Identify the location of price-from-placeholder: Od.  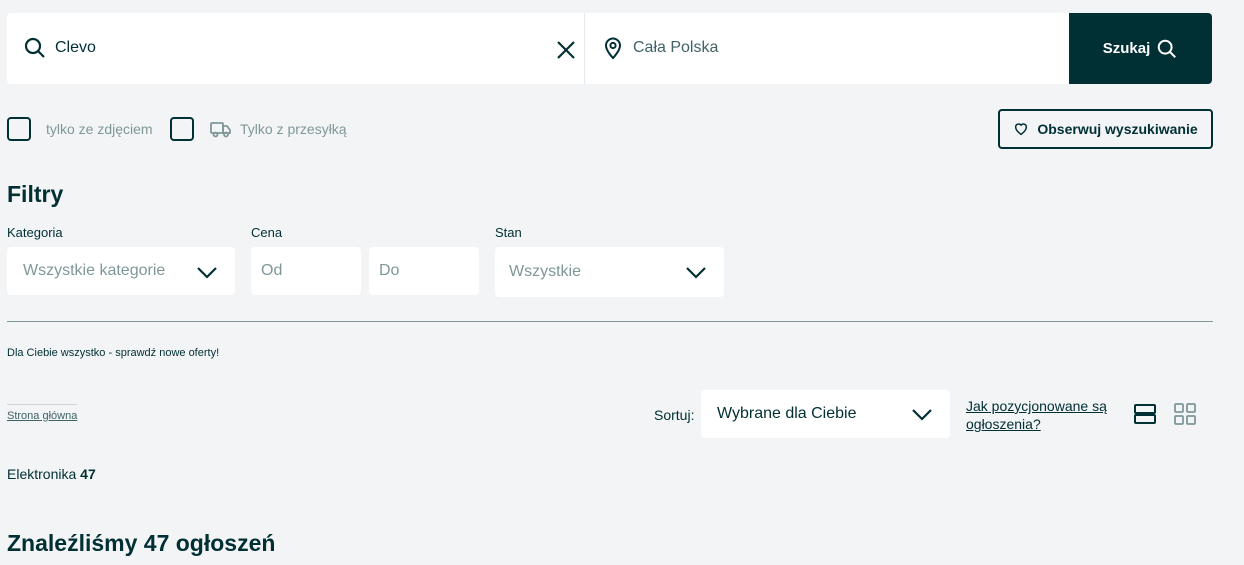
(272, 270).